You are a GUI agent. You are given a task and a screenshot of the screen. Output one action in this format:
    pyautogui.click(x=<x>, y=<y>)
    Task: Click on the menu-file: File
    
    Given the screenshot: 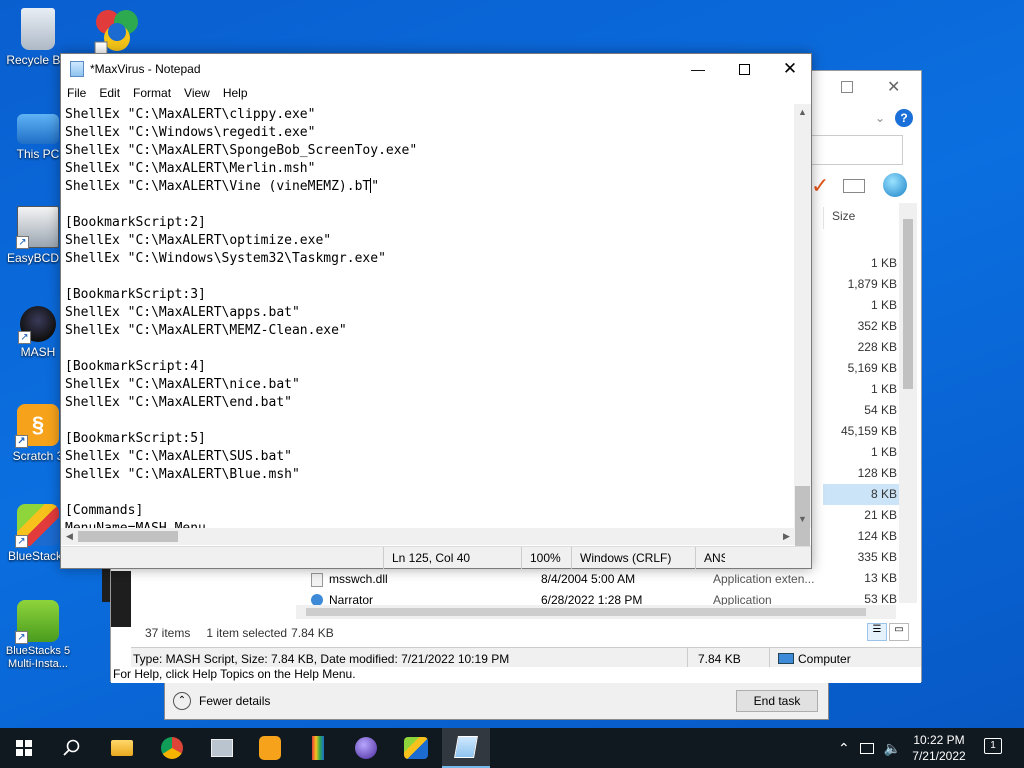 What is the action you would take?
    pyautogui.click(x=77, y=94)
    